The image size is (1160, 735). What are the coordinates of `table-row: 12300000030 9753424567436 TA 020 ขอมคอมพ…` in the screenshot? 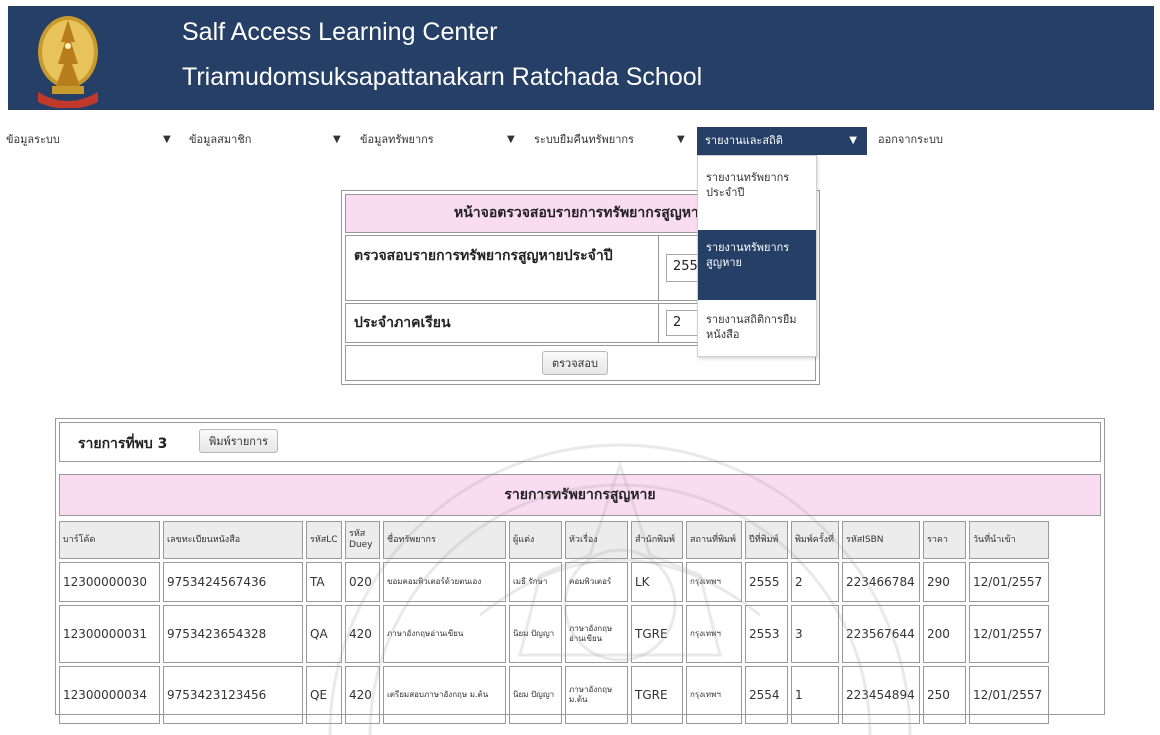 It's located at (554, 582).